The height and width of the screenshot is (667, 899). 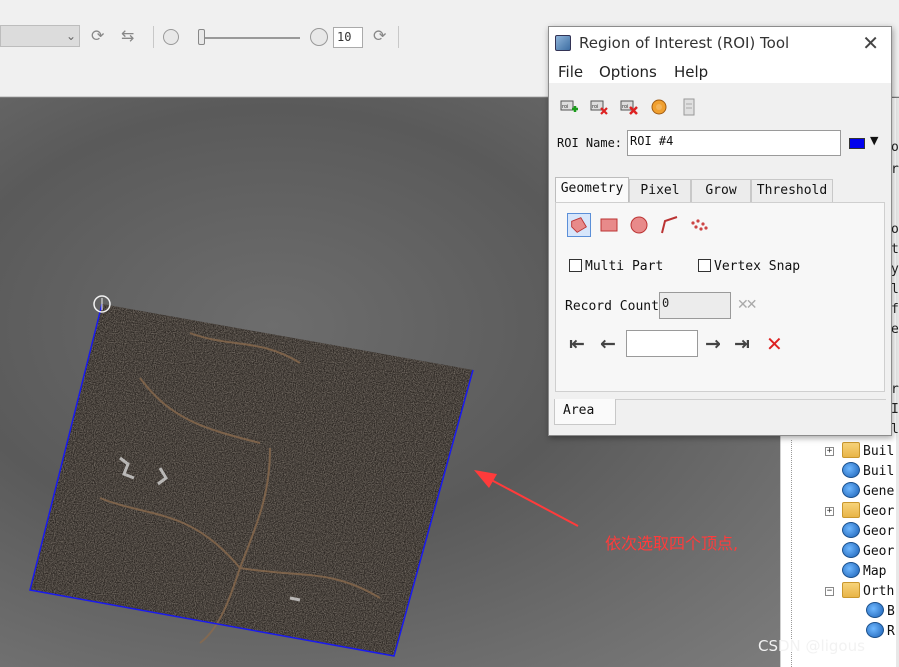 I want to click on stretch-icon: ⇆, so click(x=127, y=35).